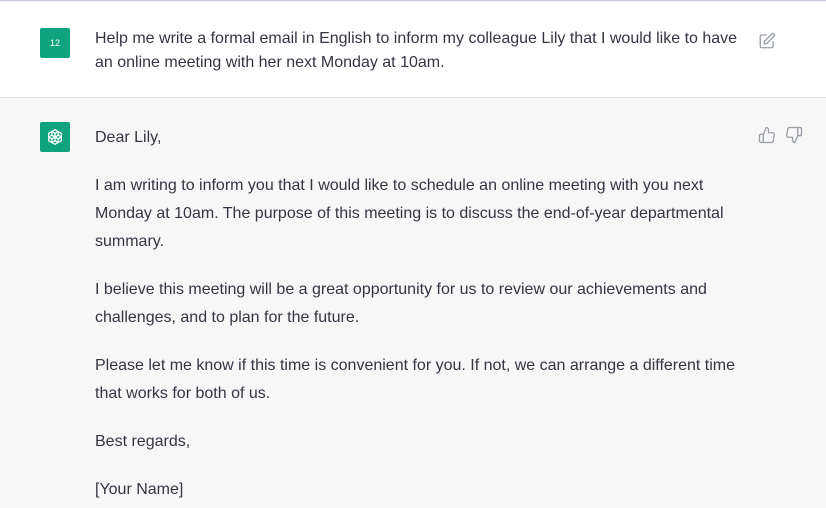 The height and width of the screenshot is (508, 826). What do you see at coordinates (55, 137) in the screenshot?
I see `openai-logo-icon` at bounding box center [55, 137].